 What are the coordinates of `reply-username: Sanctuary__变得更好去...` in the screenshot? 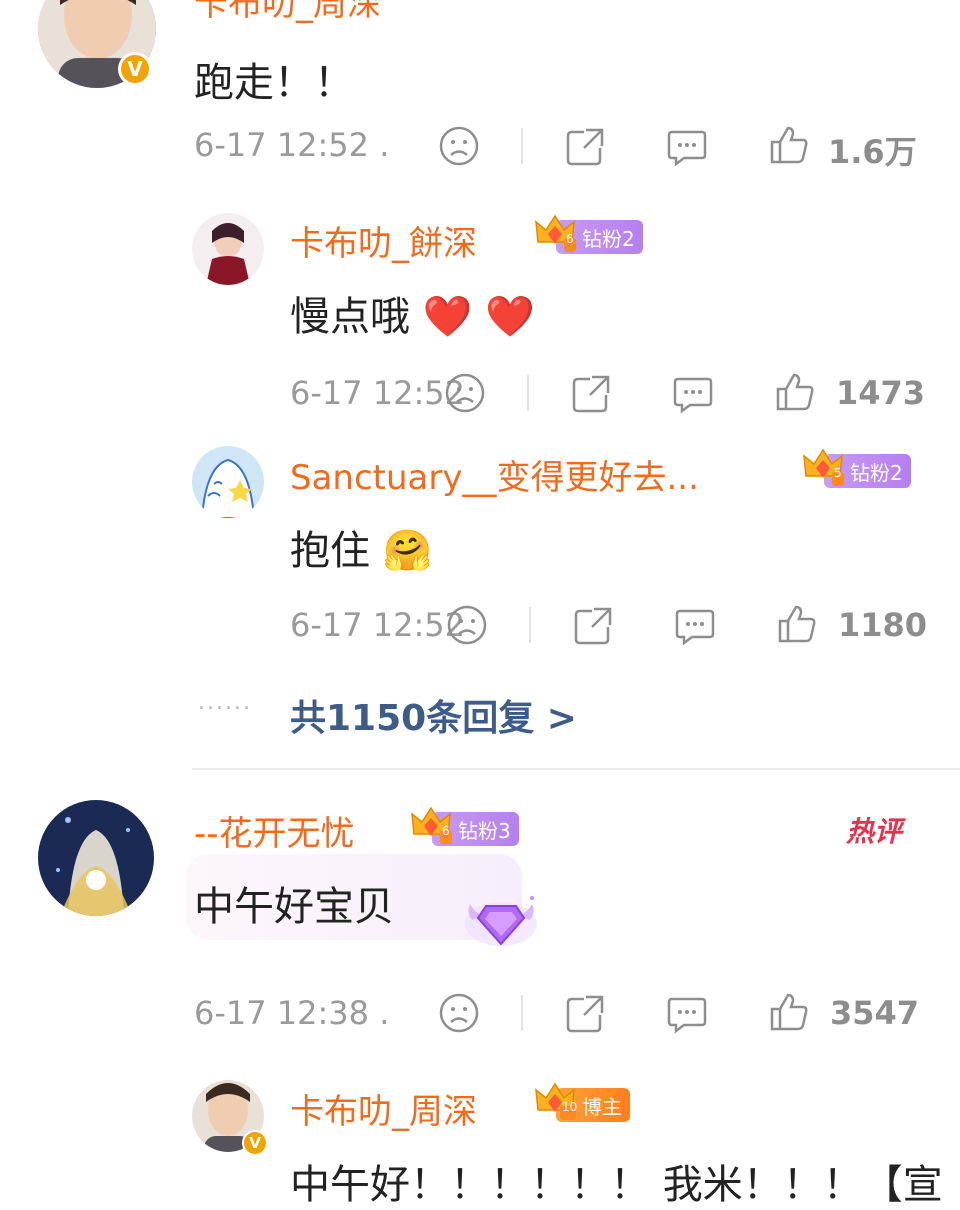 It's located at (494, 474).